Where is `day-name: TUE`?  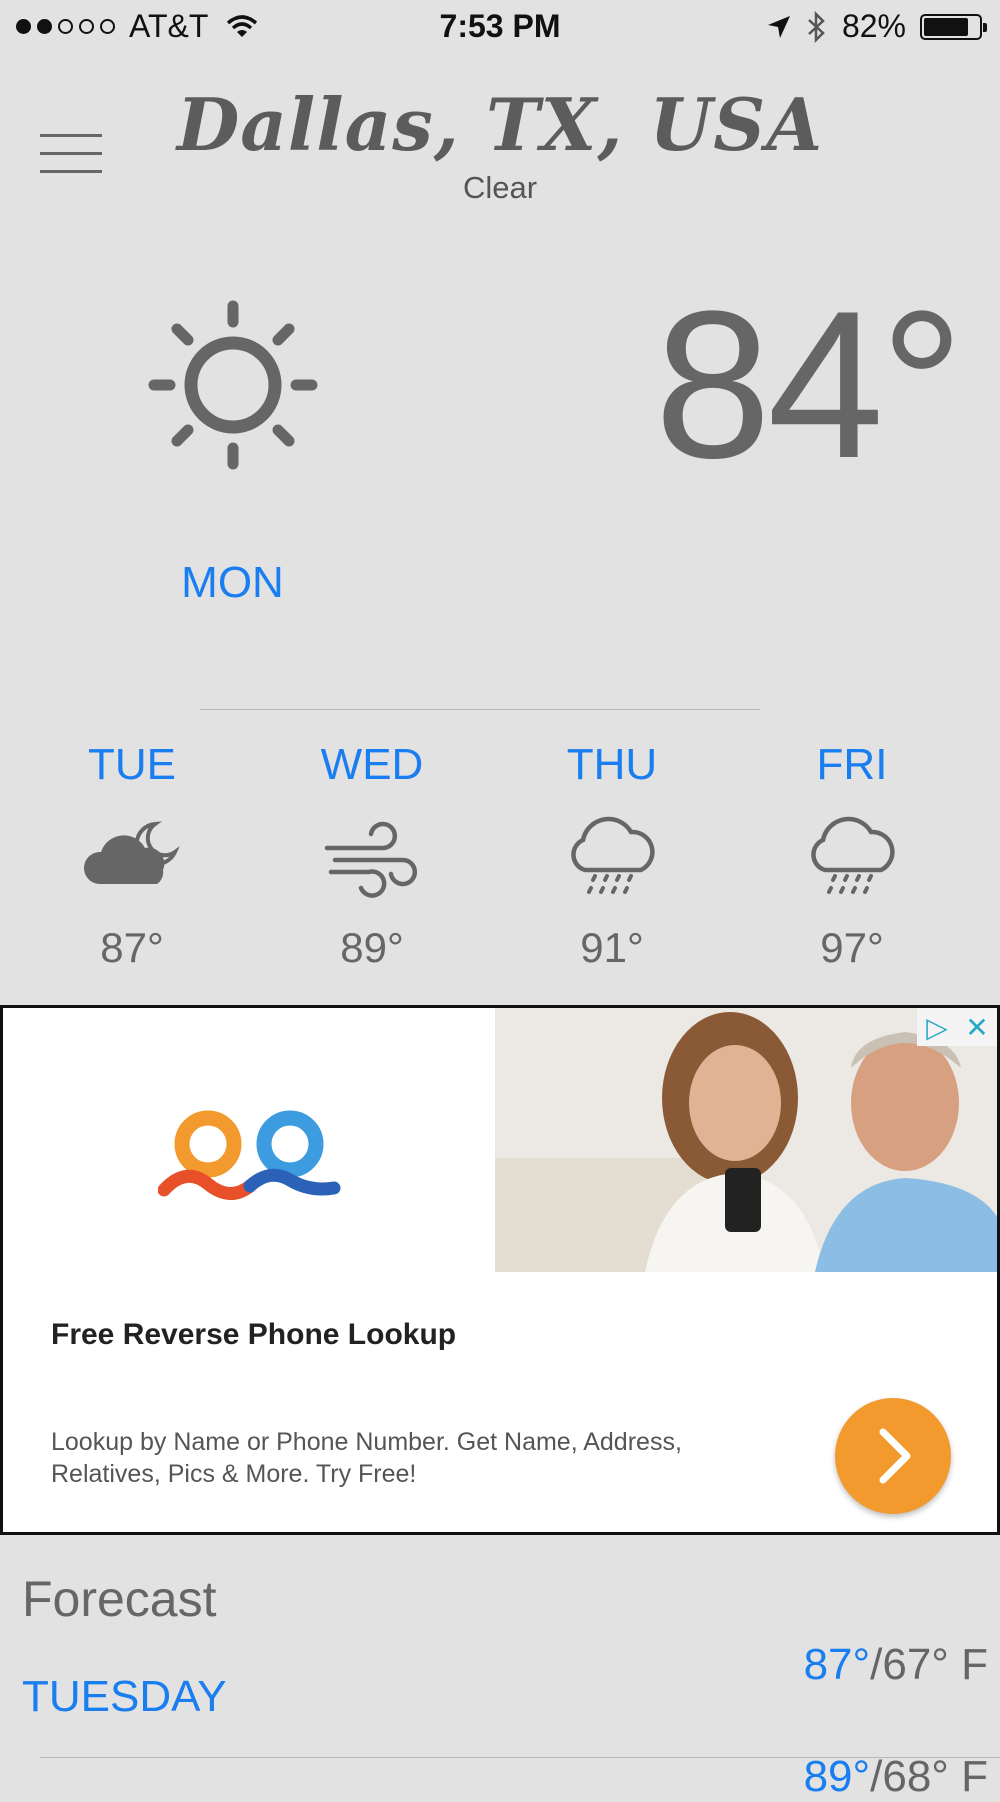 day-name: TUE is located at coordinates (132, 764).